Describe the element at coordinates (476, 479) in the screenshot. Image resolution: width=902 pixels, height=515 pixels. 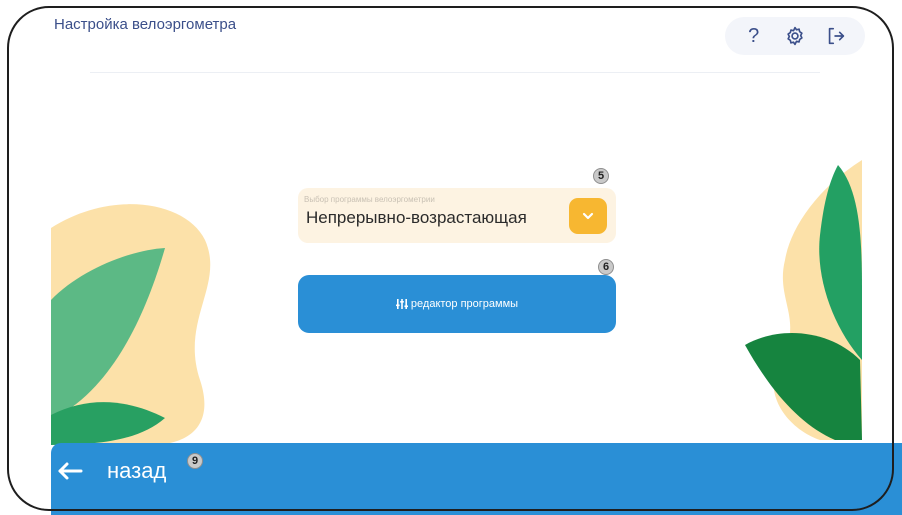
I see `bottom-bar` at that location.